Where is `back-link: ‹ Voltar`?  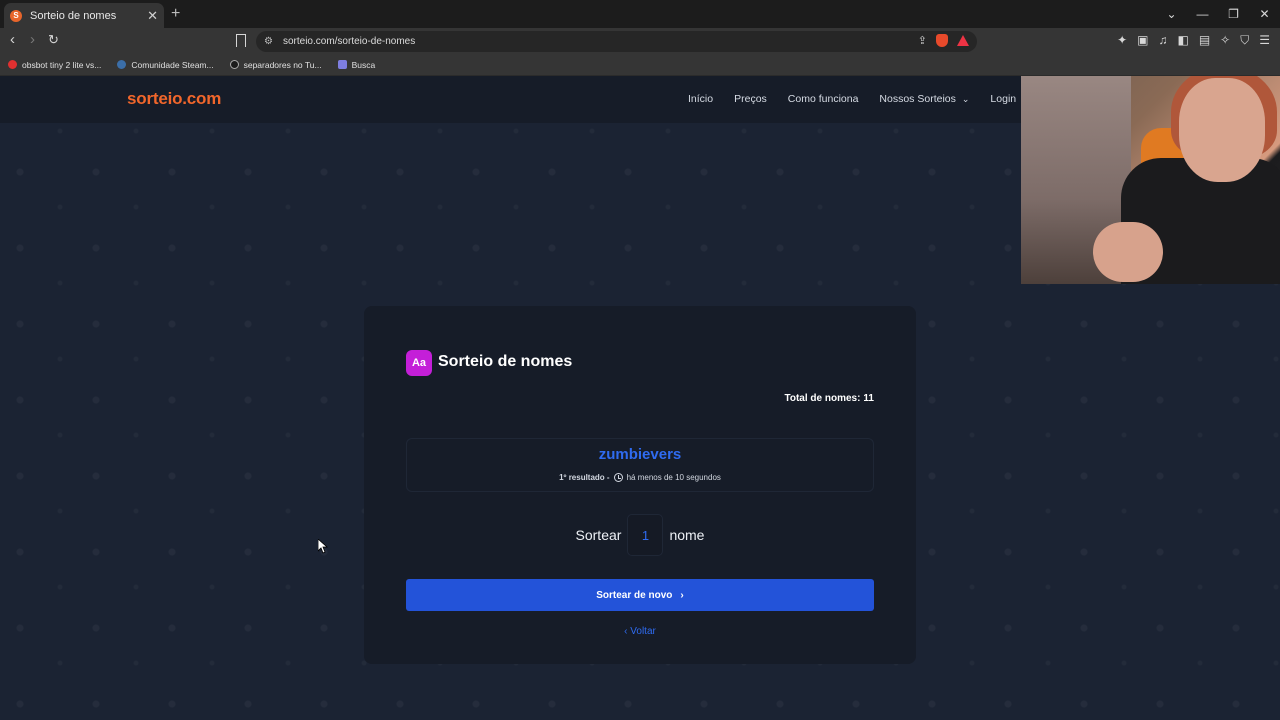 back-link: ‹ Voltar is located at coordinates (640, 631).